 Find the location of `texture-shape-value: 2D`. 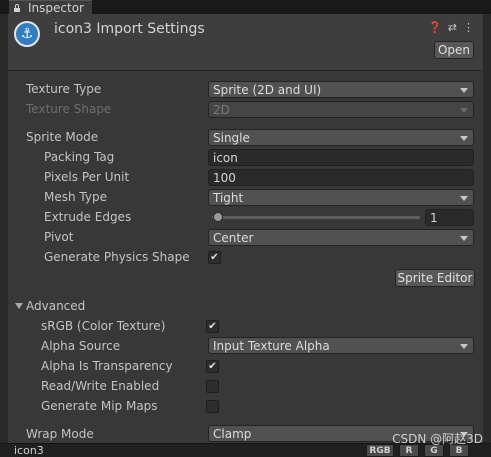

texture-shape-value: 2D is located at coordinates (221, 109).